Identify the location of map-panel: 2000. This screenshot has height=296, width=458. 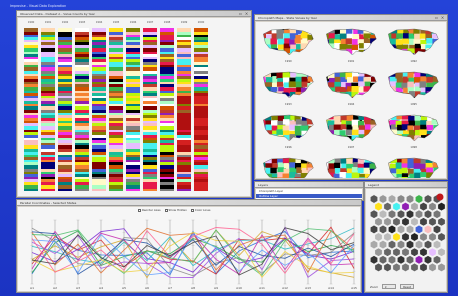
(351, 165).